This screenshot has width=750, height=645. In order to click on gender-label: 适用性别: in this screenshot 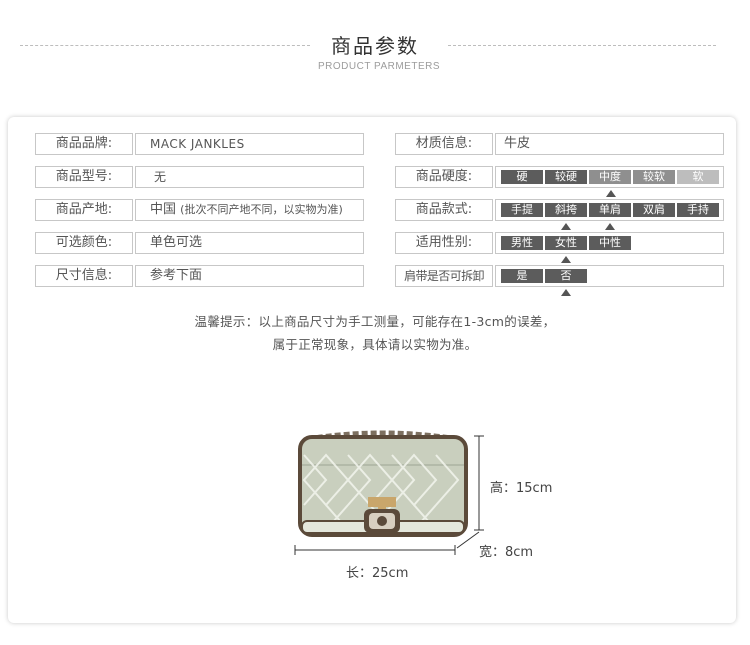, I will do `click(444, 243)`.